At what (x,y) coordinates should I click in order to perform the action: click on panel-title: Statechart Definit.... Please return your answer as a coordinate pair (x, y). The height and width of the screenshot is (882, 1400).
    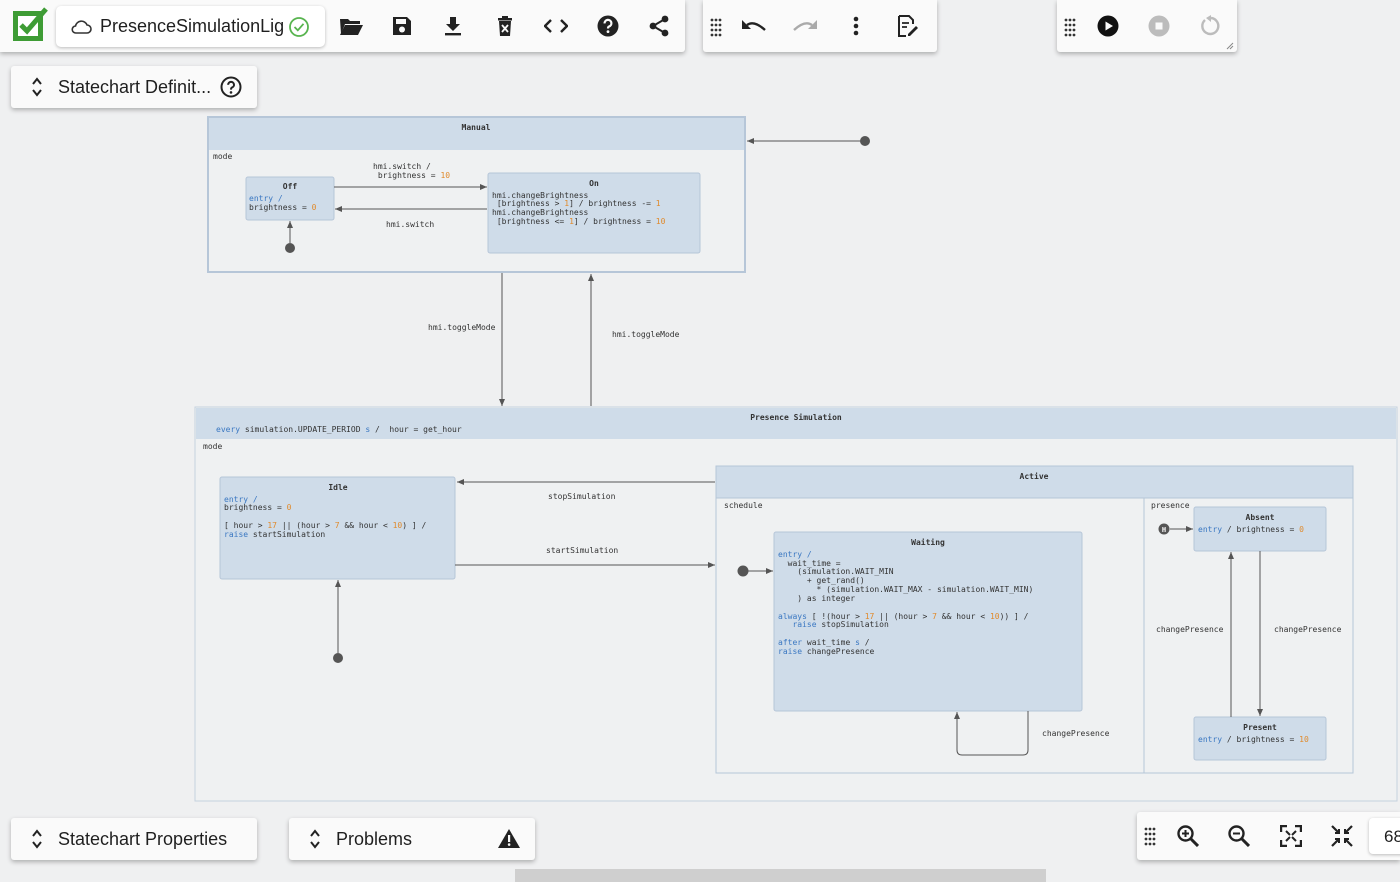
    Looking at the image, I should click on (135, 87).